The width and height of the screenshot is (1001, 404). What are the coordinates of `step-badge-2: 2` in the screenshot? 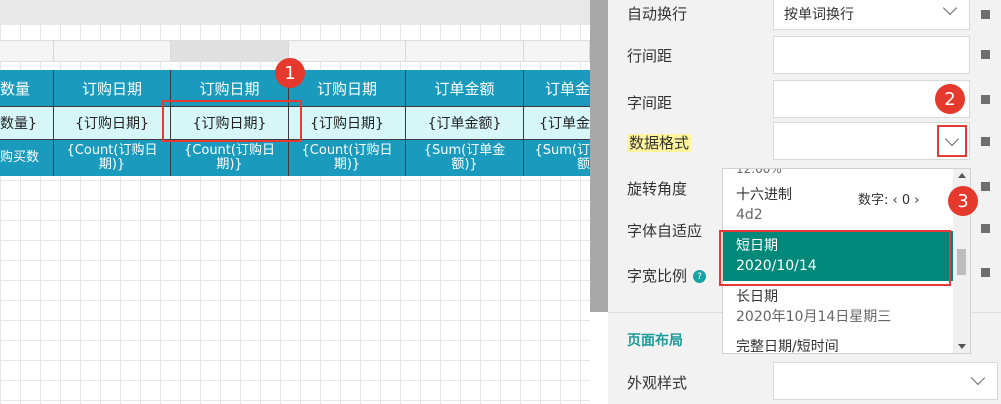 It's located at (950, 99).